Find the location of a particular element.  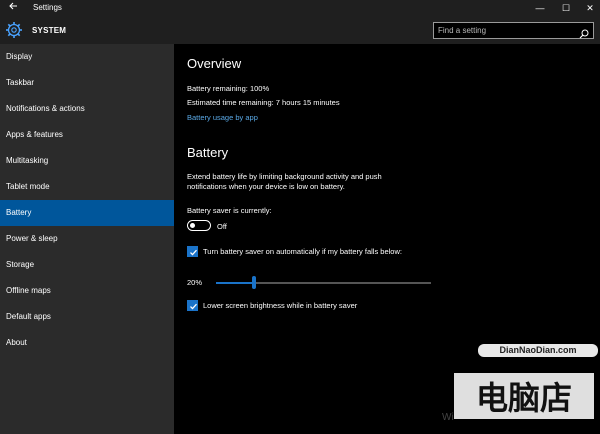

battery-saver-status-label: Battery saver is currently: is located at coordinates (229, 210).